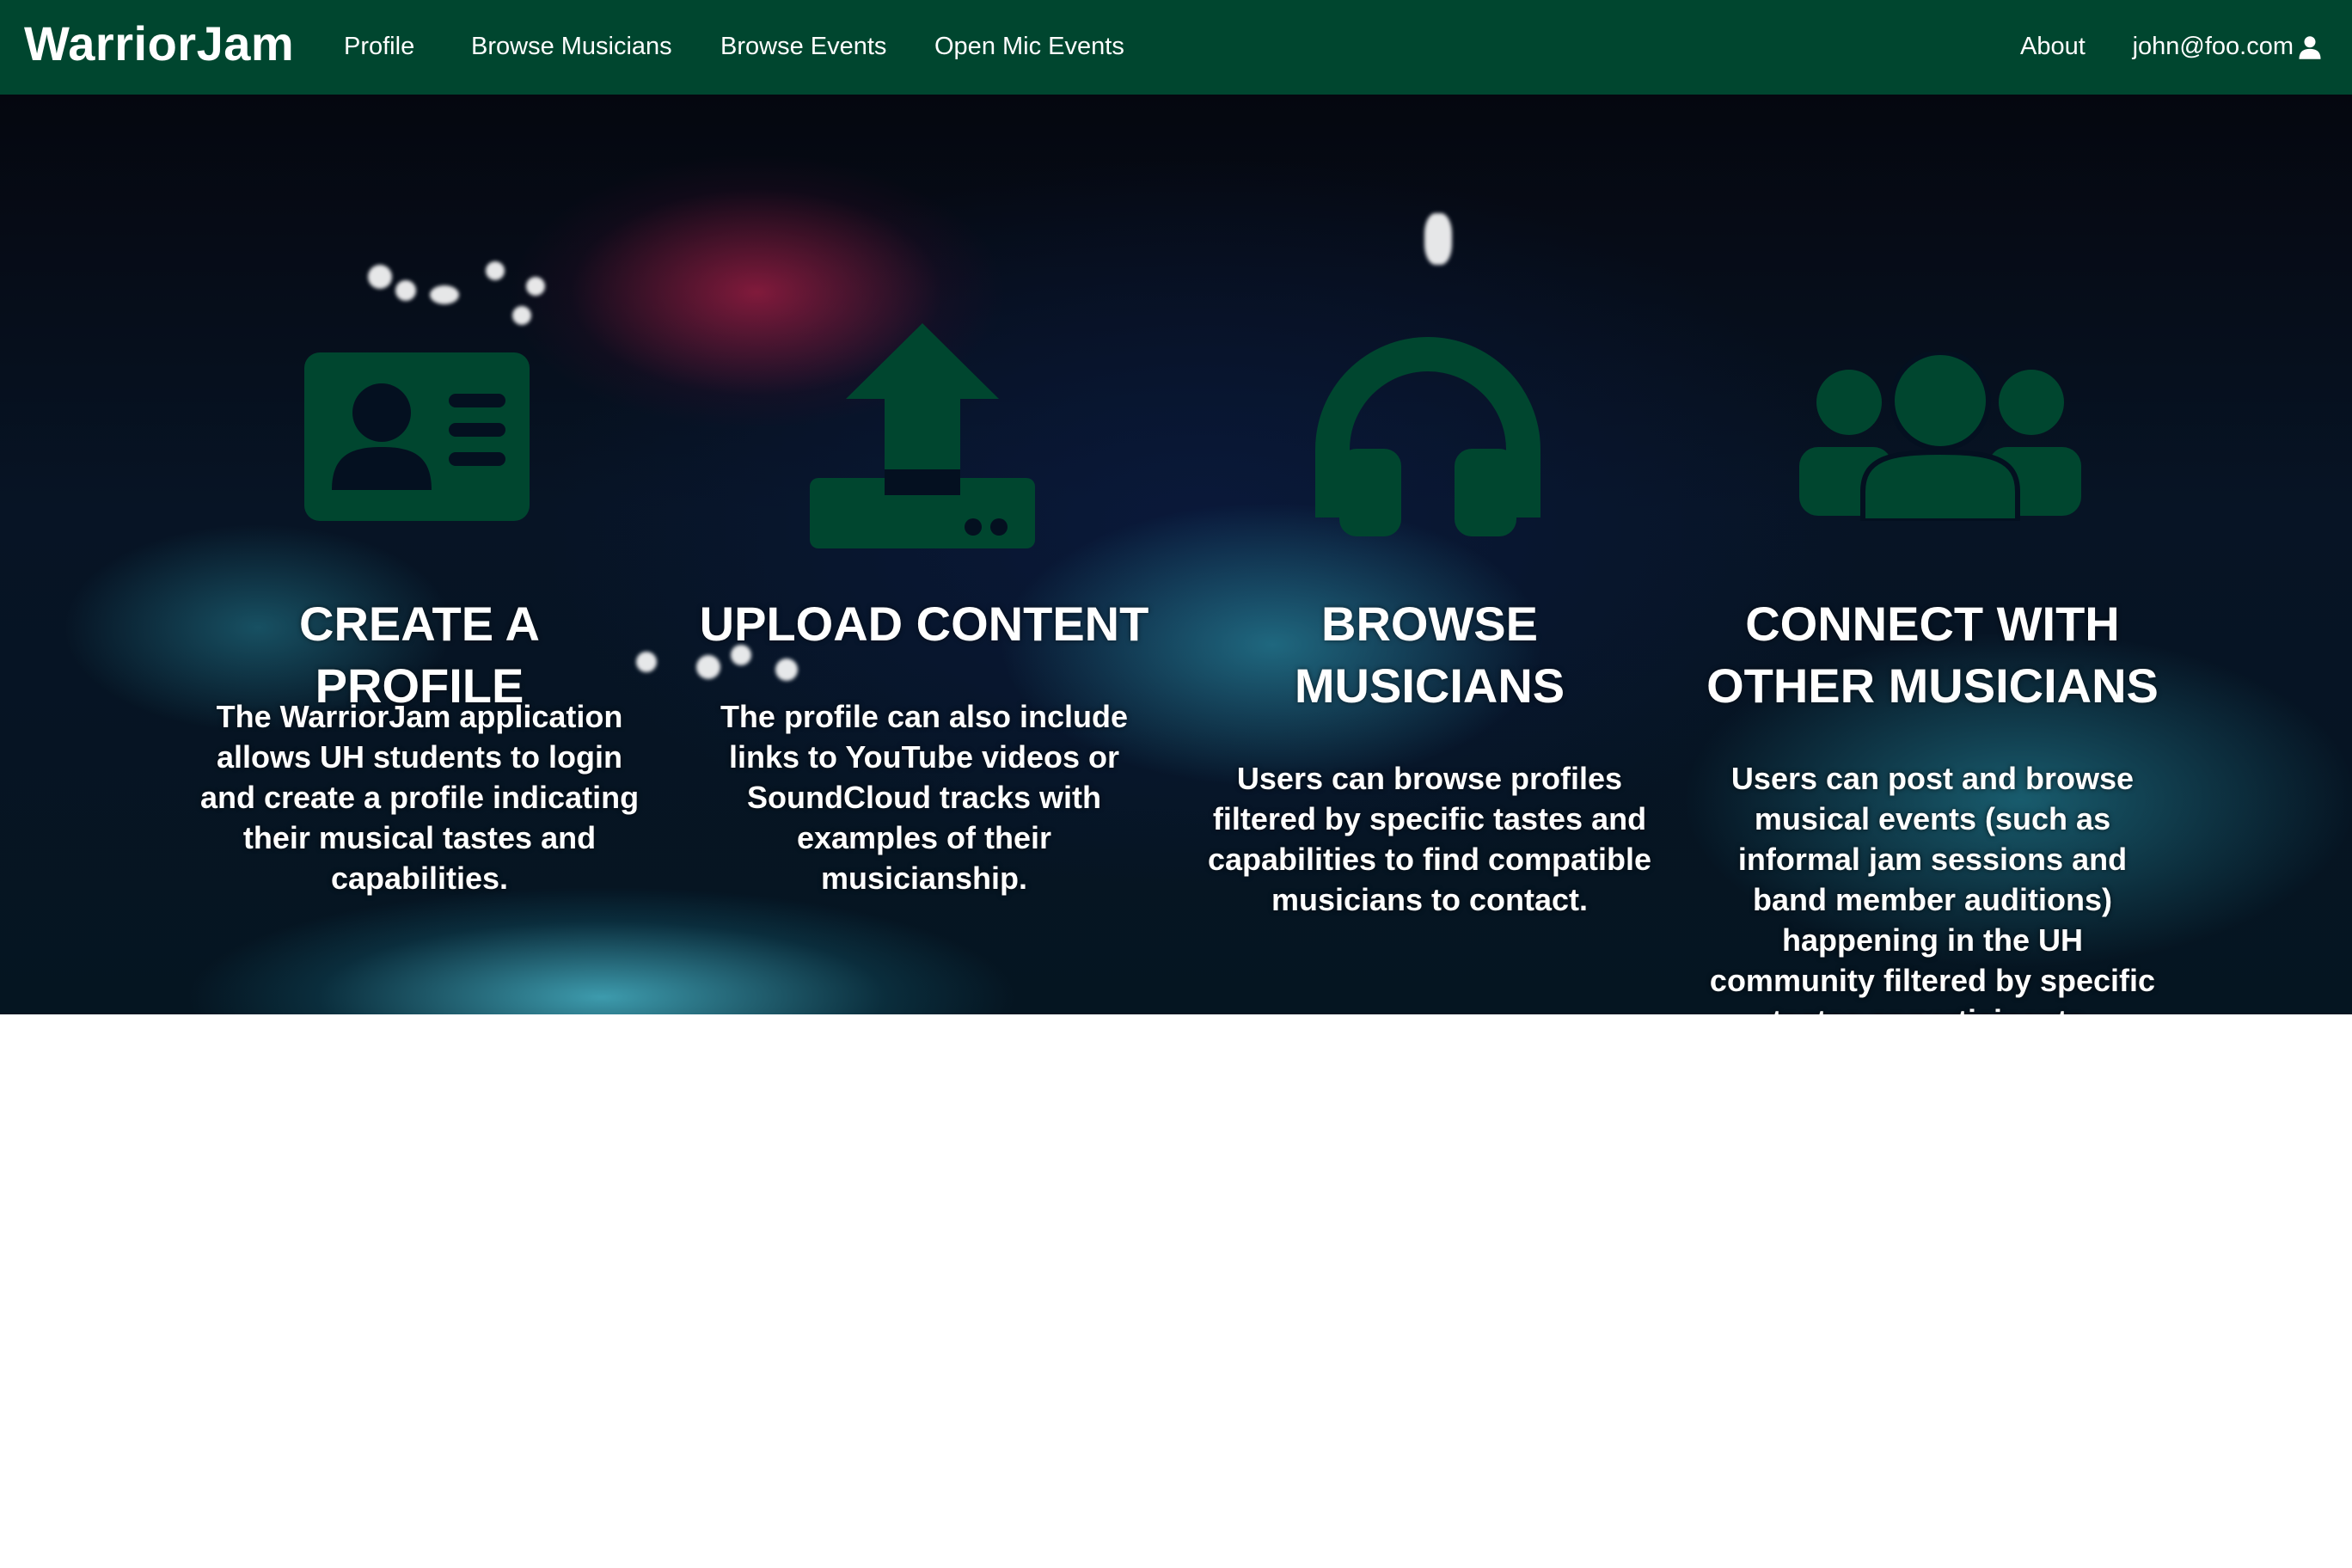  I want to click on headphones-icon, so click(1427, 436).